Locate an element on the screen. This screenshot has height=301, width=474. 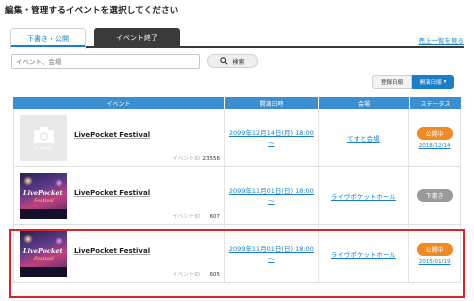
header-event: イベント is located at coordinates (119, 103).